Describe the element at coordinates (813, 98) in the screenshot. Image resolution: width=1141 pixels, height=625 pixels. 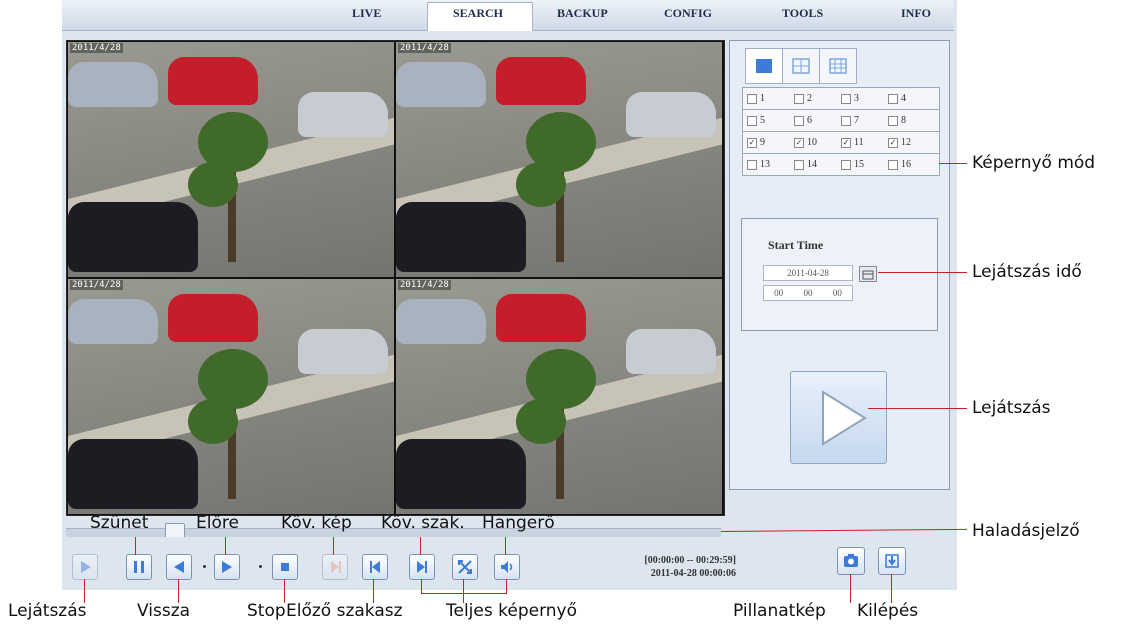
I see `channel-checkbox: 2` at that location.